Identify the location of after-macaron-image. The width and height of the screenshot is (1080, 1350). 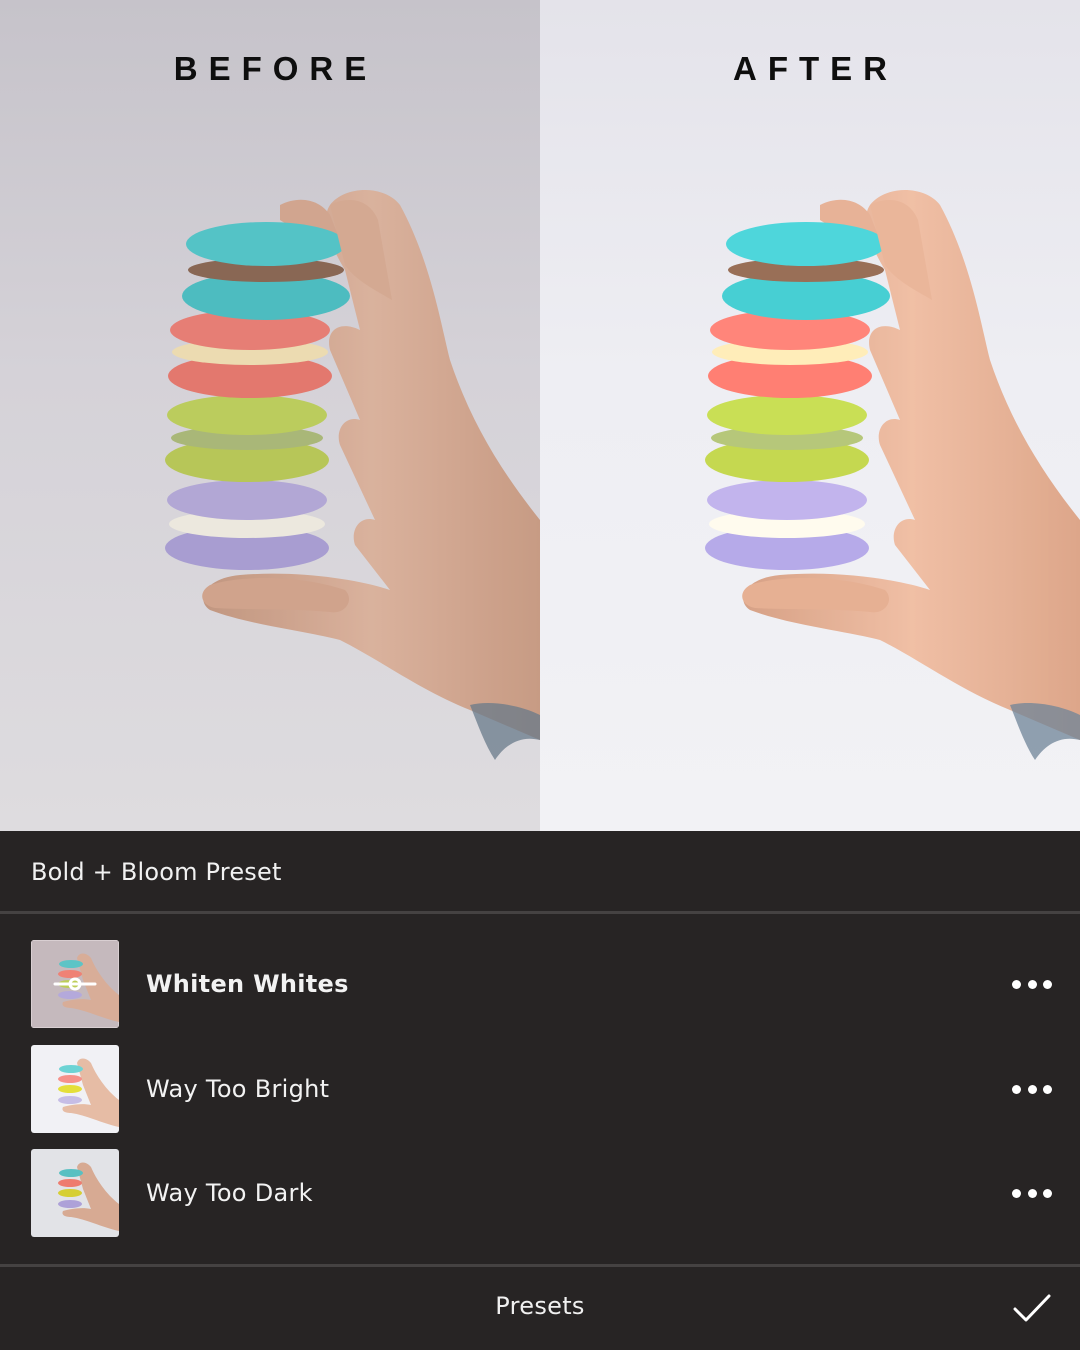
(892, 475).